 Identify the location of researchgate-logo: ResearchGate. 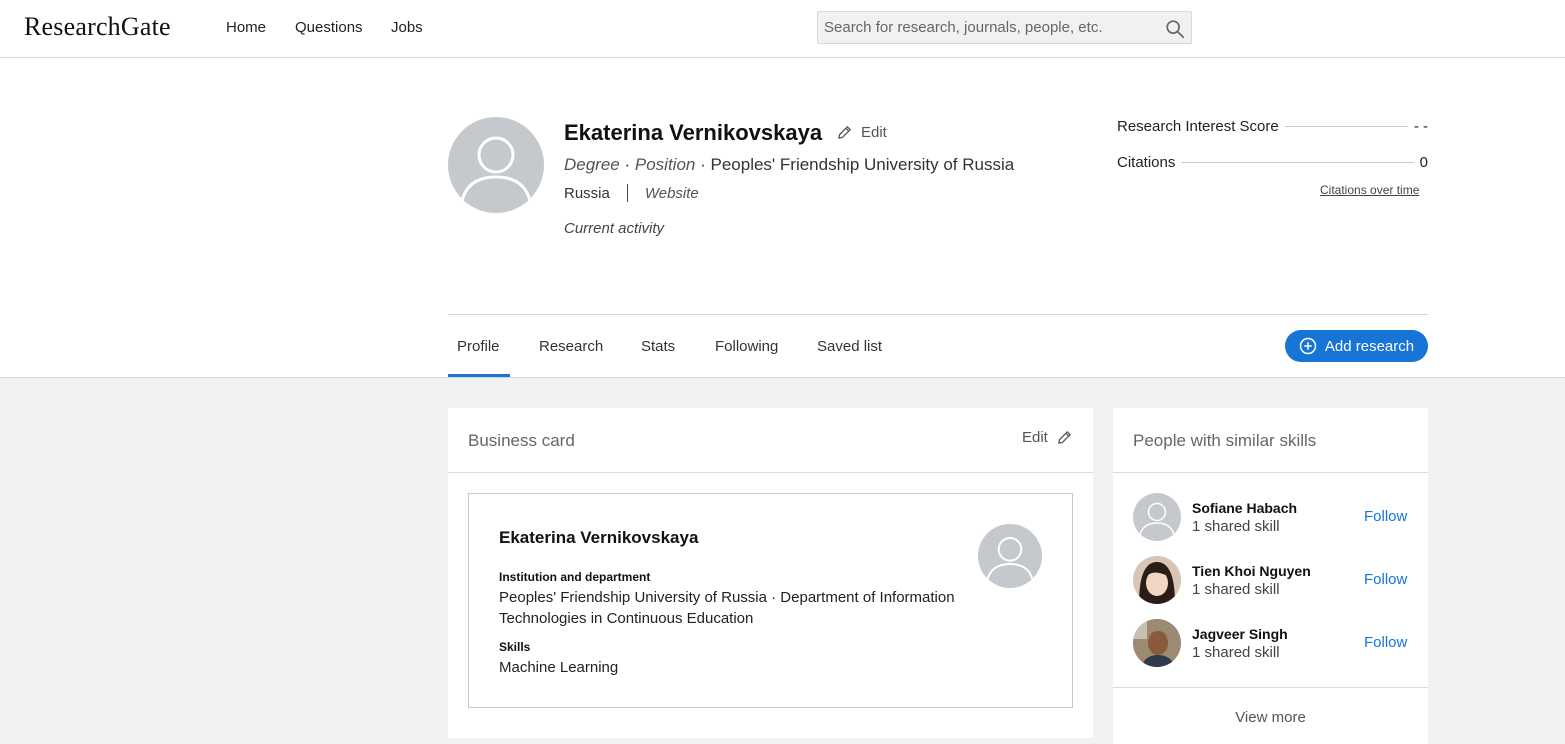
(97, 27).